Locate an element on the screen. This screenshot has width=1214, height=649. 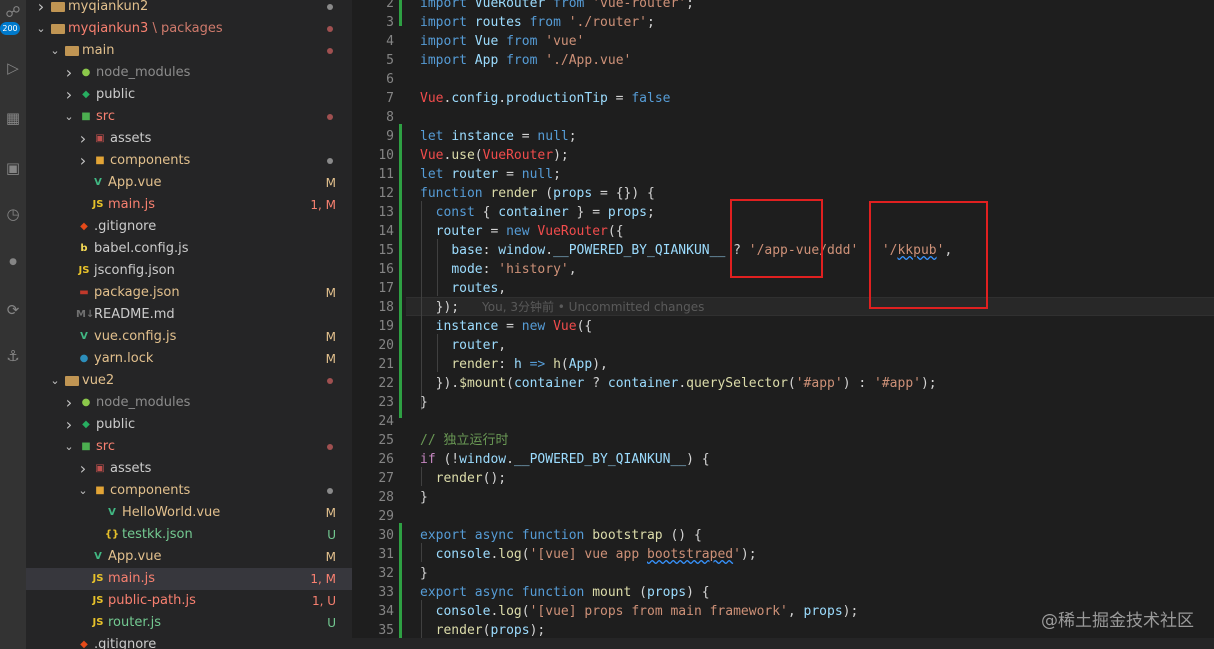
docker-icon: ⚓ is located at coordinates (13, 356).